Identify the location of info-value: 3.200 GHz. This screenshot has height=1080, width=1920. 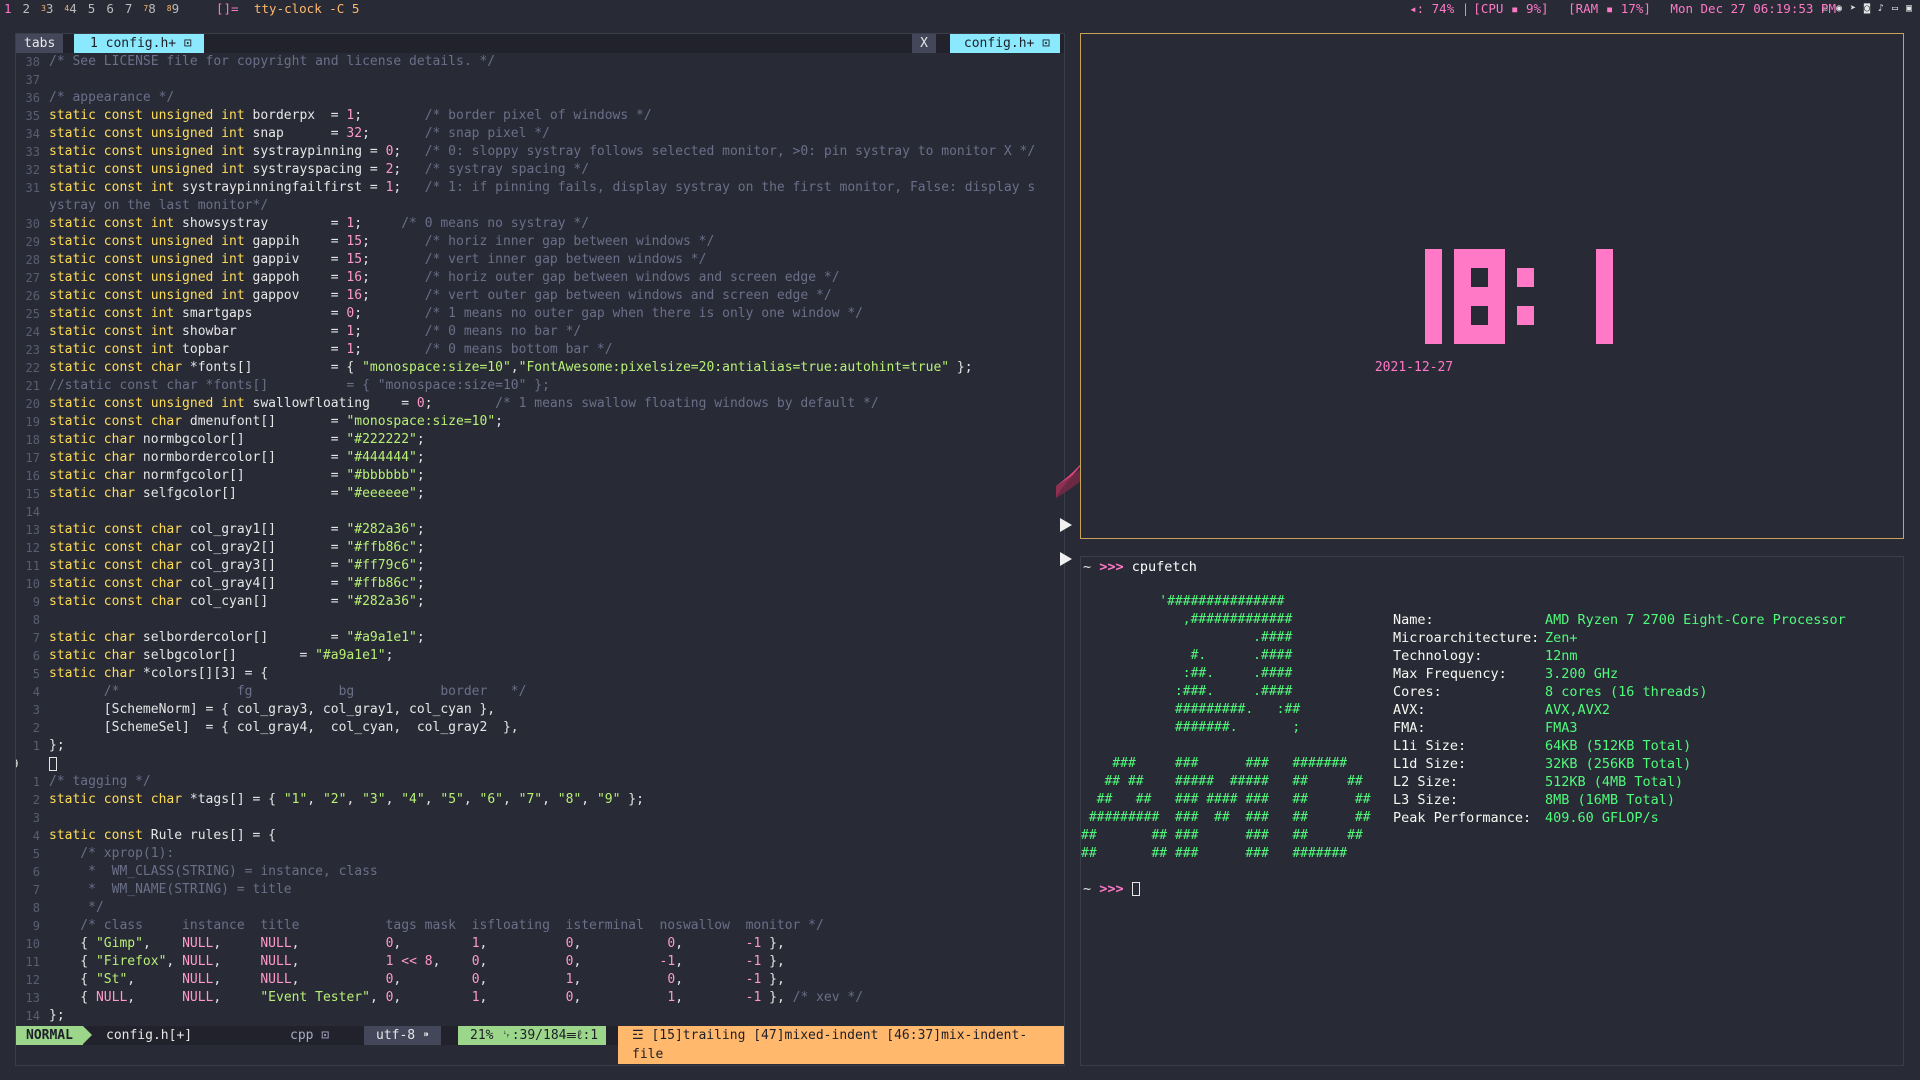
(1582, 674).